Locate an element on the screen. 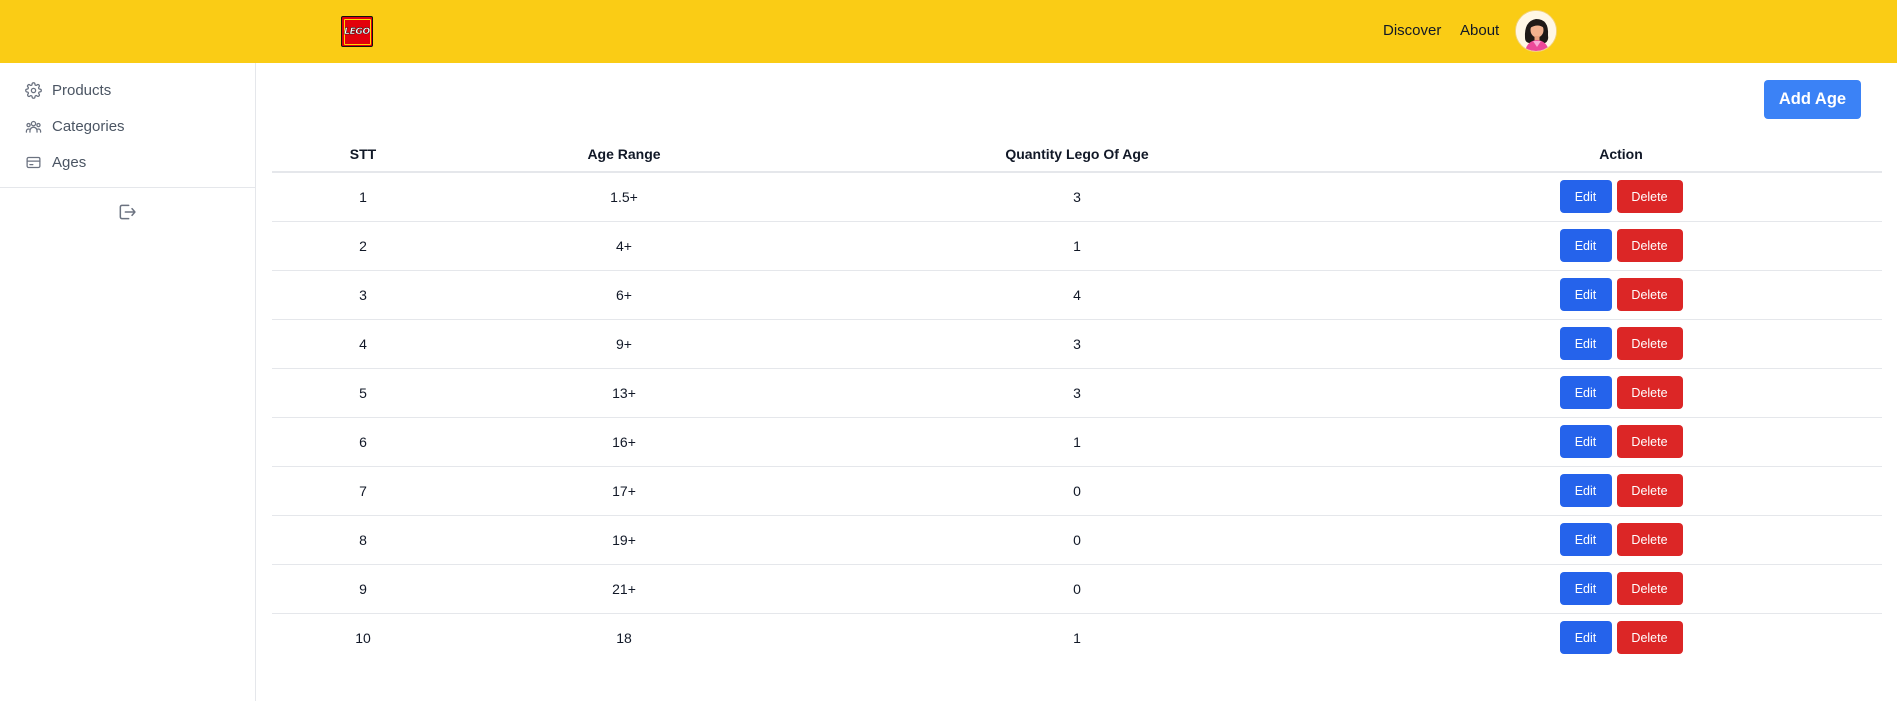 Image resolution: width=1897 pixels, height=701 pixels. sidebar-item-label: Products is located at coordinates (82, 90).